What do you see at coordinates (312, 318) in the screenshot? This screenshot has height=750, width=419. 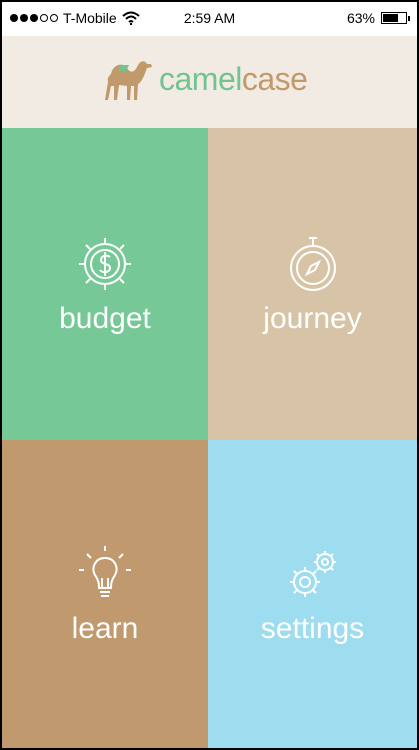 I see `journey-label: journey` at bounding box center [312, 318].